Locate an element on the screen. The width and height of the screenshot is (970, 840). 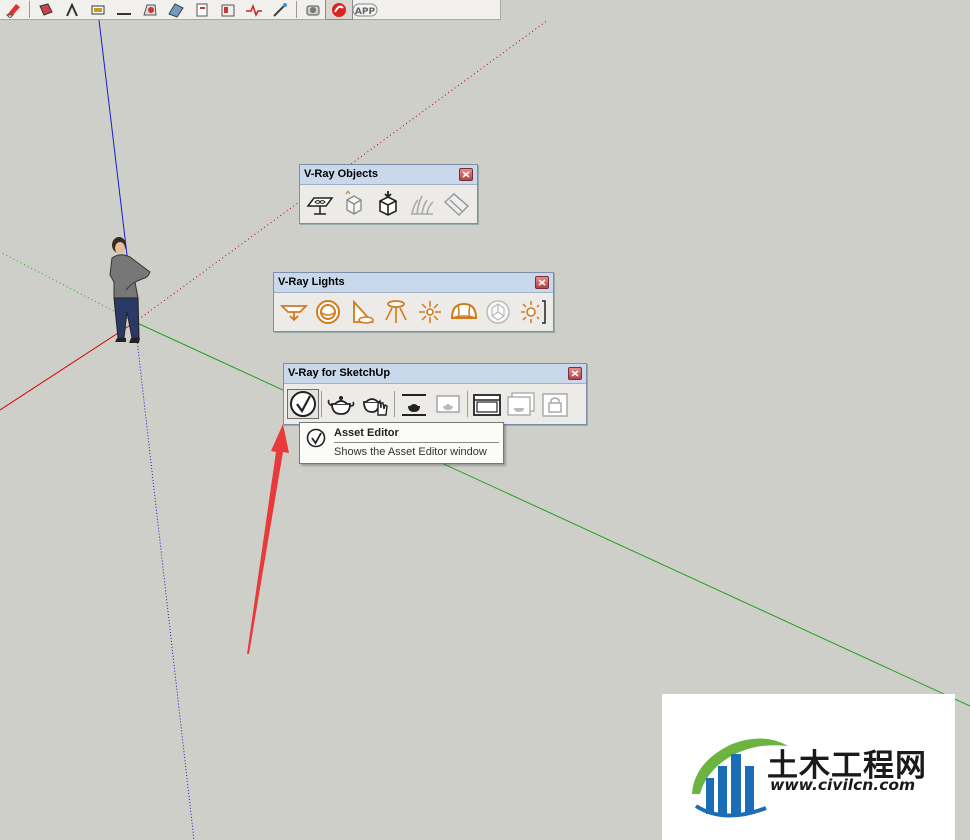
watermark: 土木工程网 www.civilcn.com is located at coordinates (808, 767).